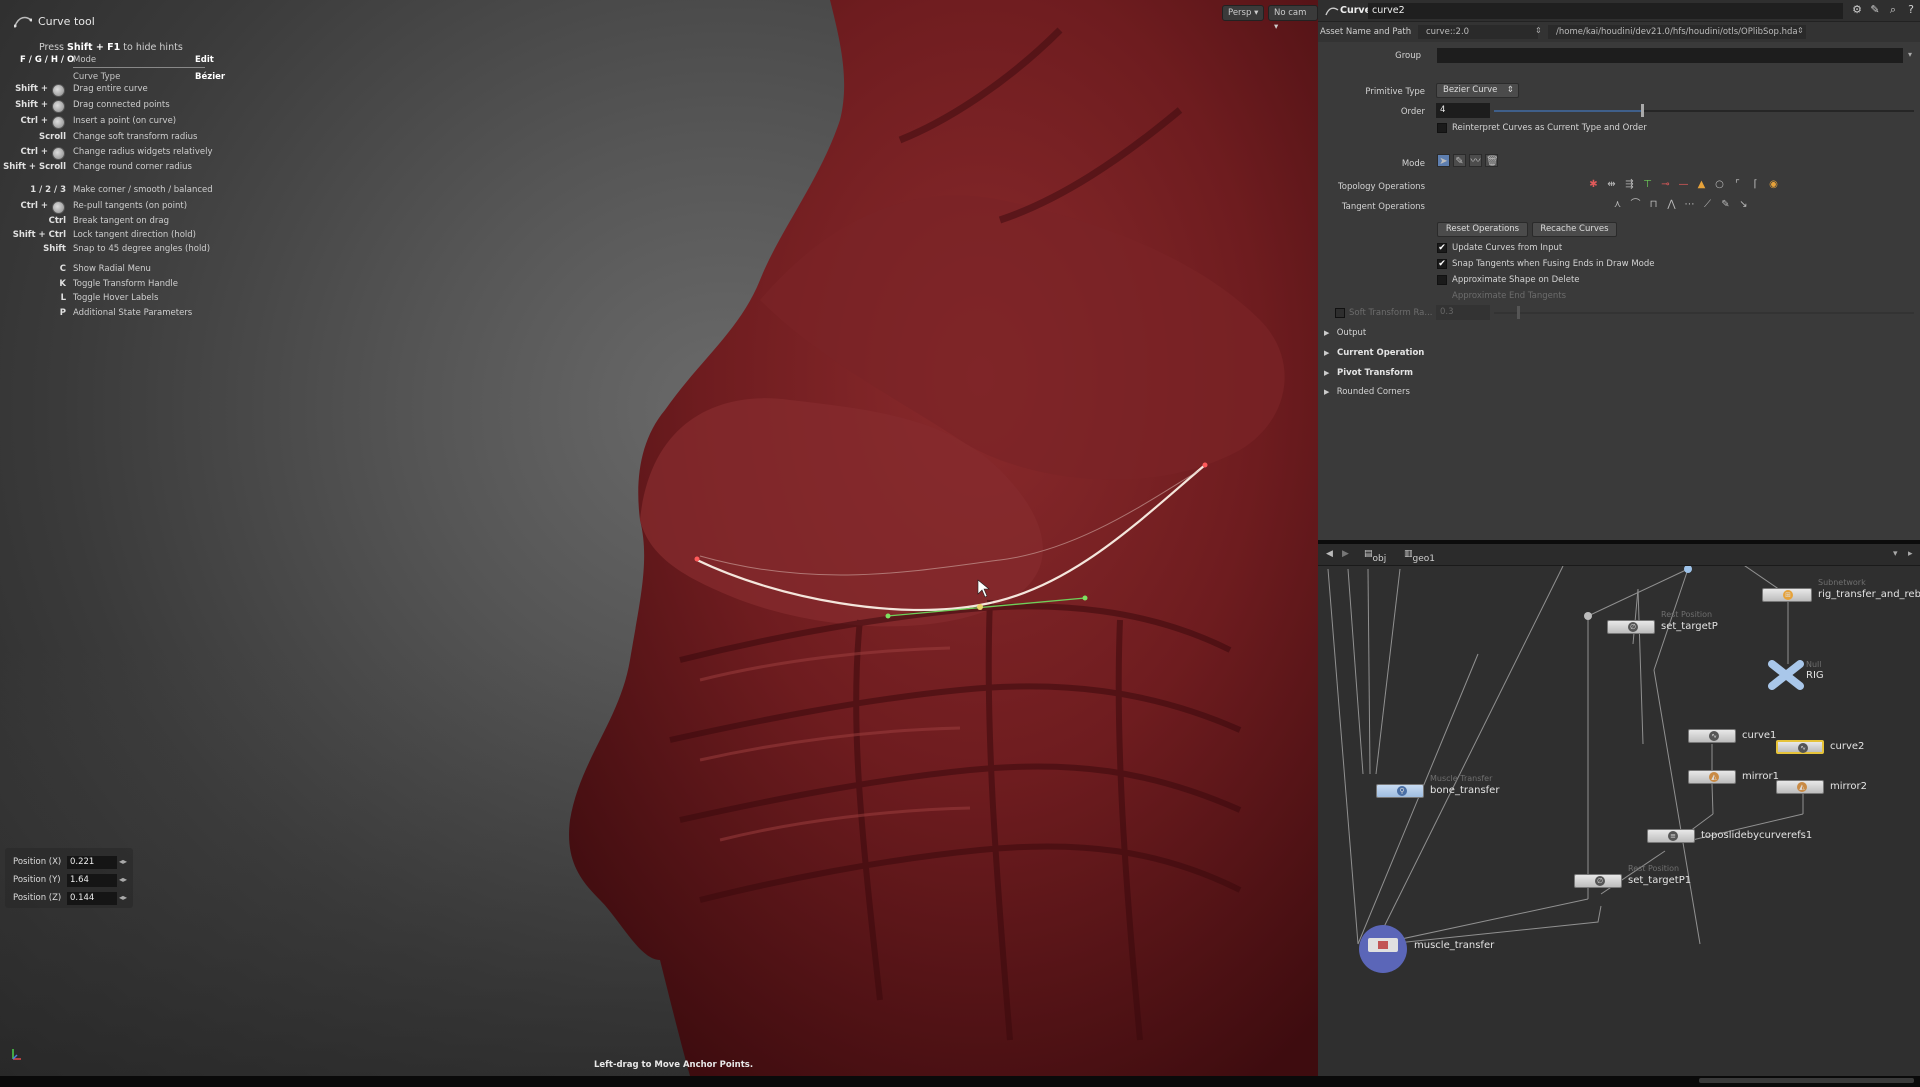 This screenshot has height=1087, width=1920. I want to click on mirror-icon: ◭, so click(1802, 787).